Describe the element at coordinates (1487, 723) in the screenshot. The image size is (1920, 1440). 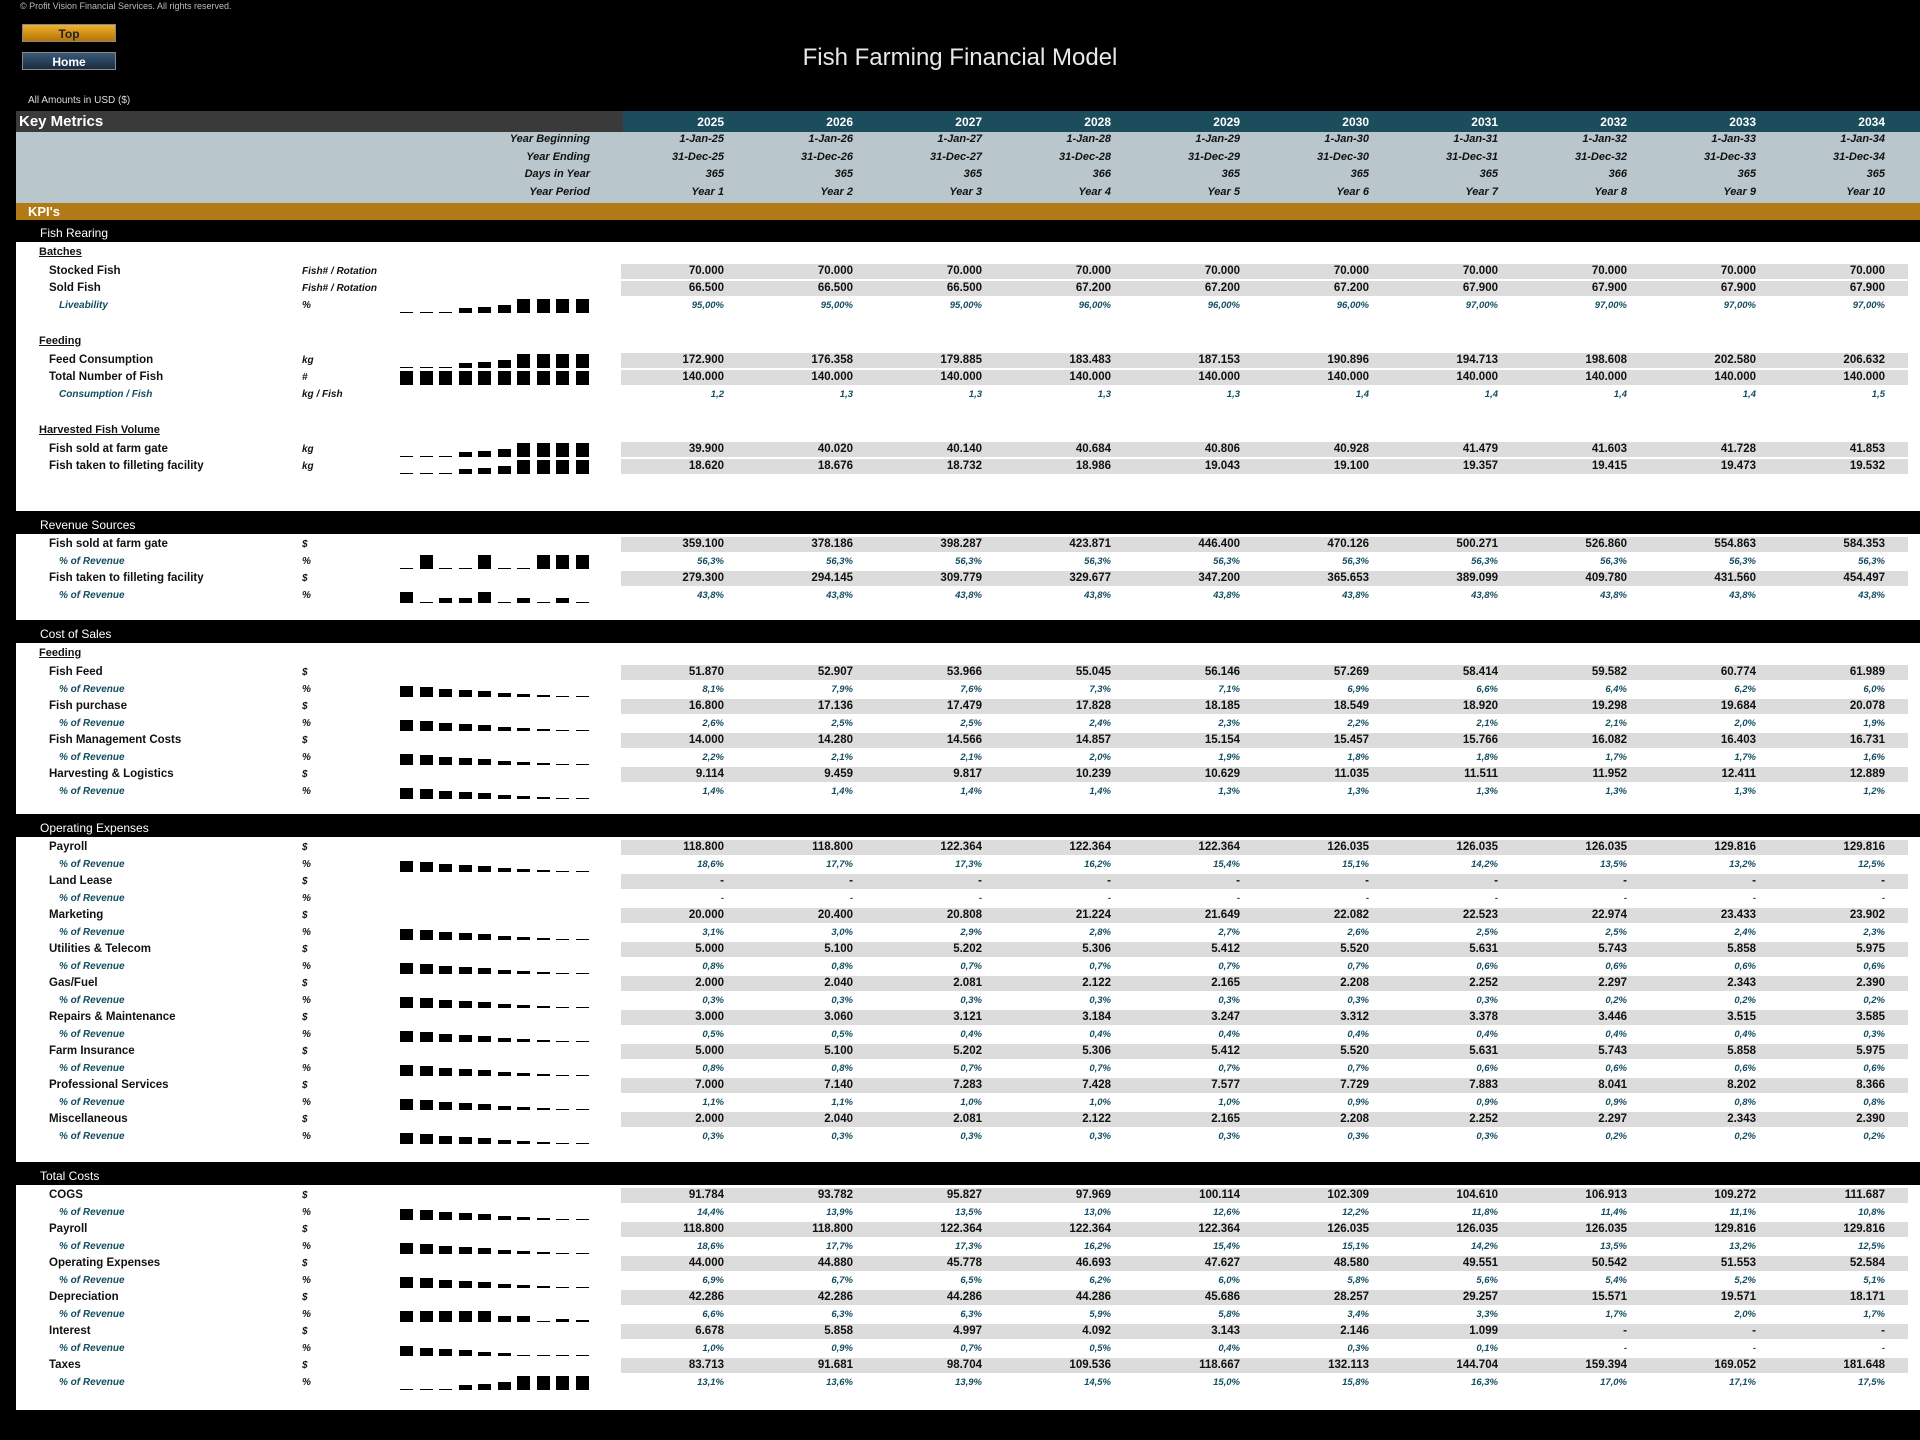
I see `value-cell: 2,1%` at that location.